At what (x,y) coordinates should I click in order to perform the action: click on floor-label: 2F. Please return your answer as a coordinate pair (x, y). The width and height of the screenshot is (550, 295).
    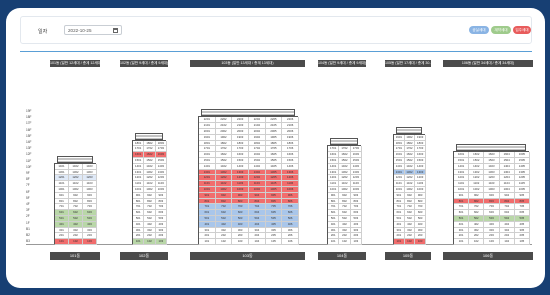
    Looking at the image, I should click on (28, 216).